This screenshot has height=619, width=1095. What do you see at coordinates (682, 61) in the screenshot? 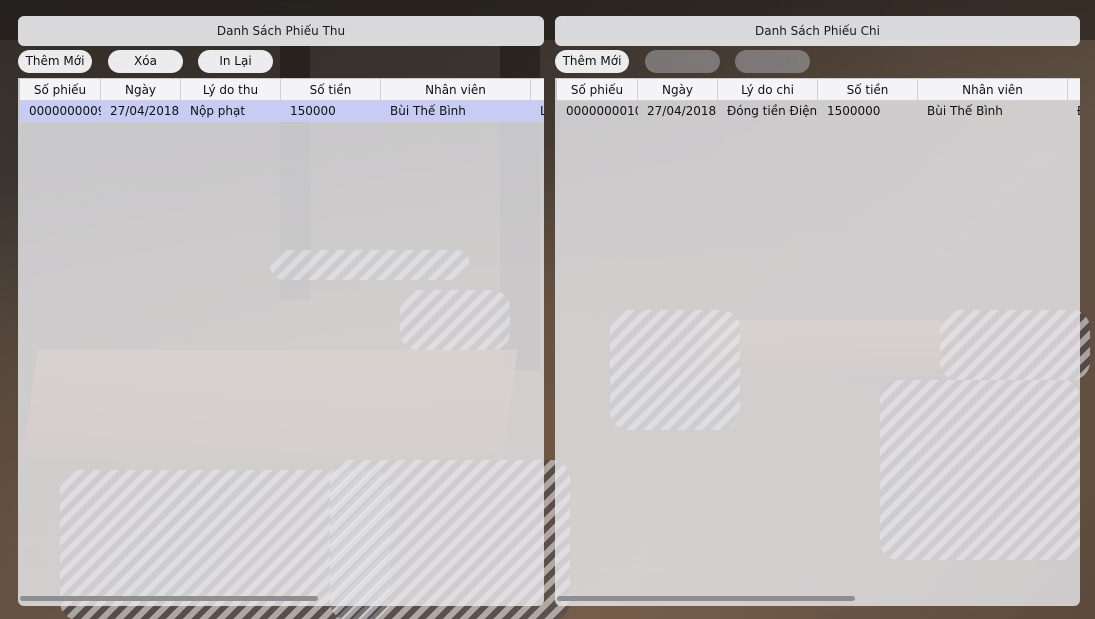
I see `delete-payment-button: Xóa` at bounding box center [682, 61].